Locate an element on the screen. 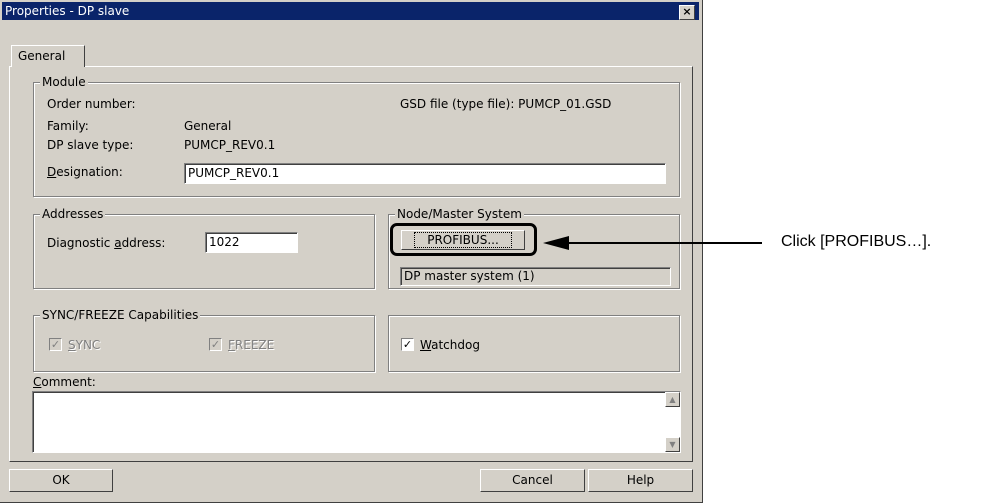 The height and width of the screenshot is (503, 984). callout-arrowhead is located at coordinates (556, 243).